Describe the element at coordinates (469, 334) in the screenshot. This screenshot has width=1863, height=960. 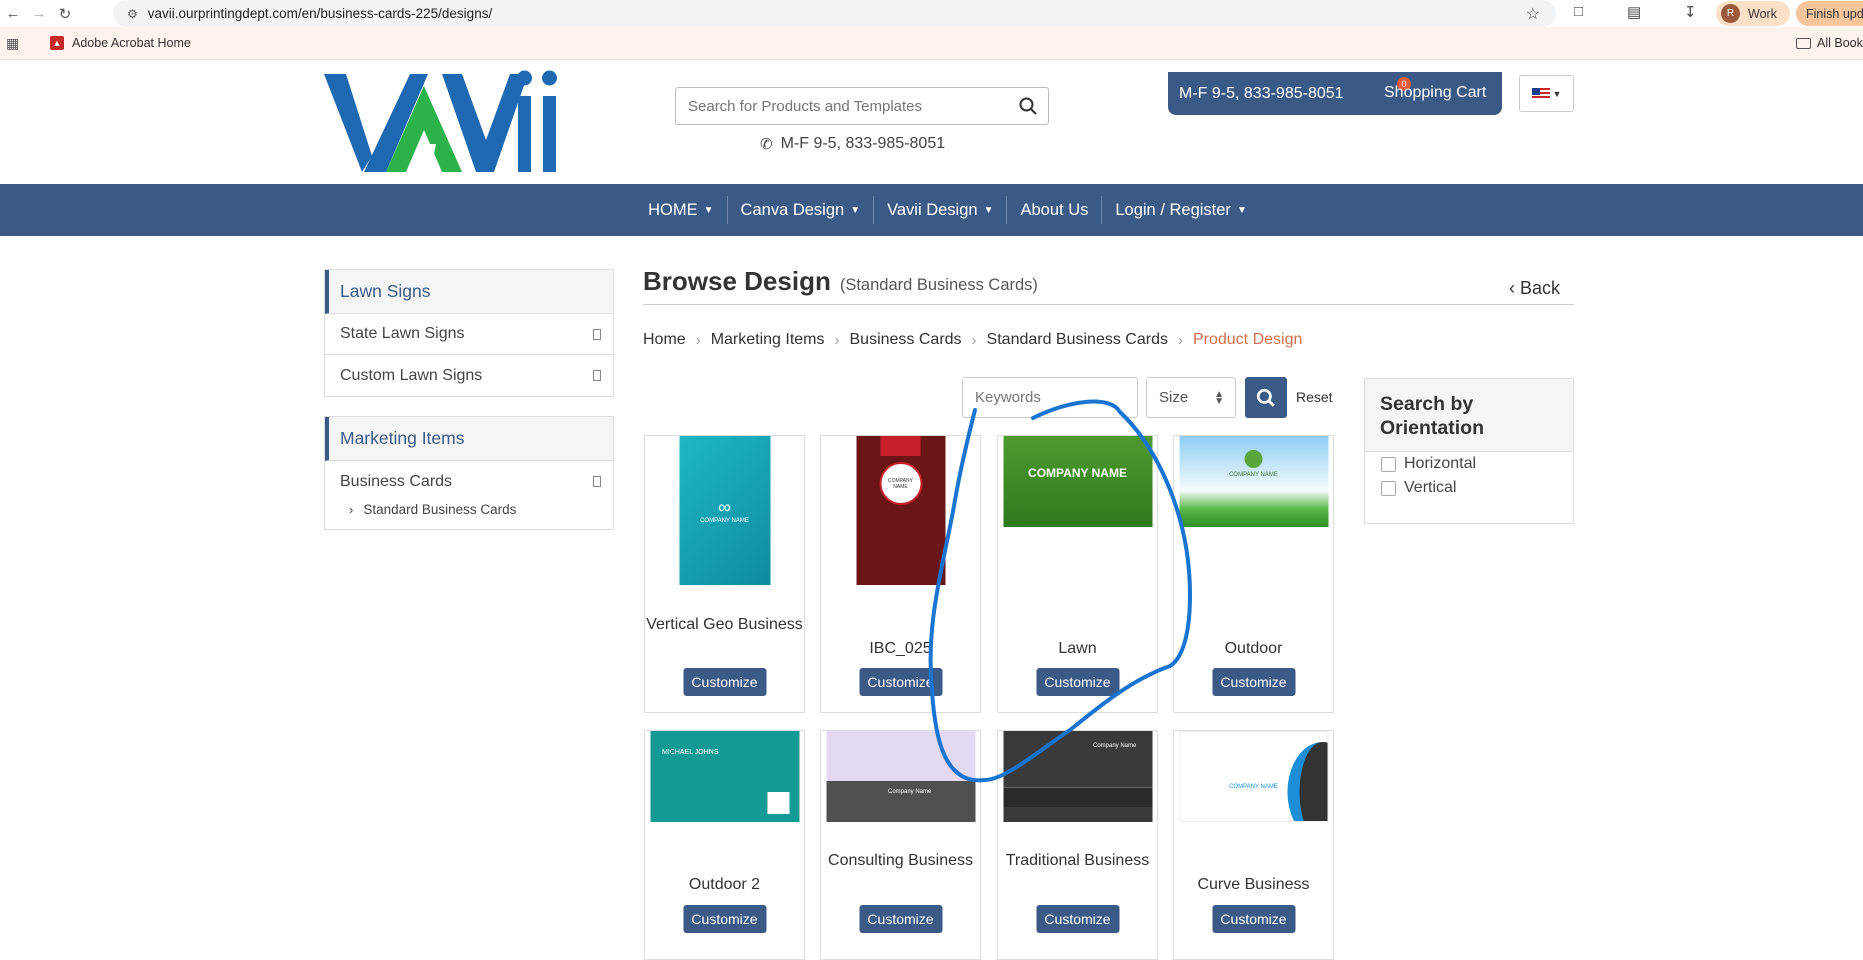
I see `sidebar-item-state-lawn-signs: State Lawn Signs` at that location.